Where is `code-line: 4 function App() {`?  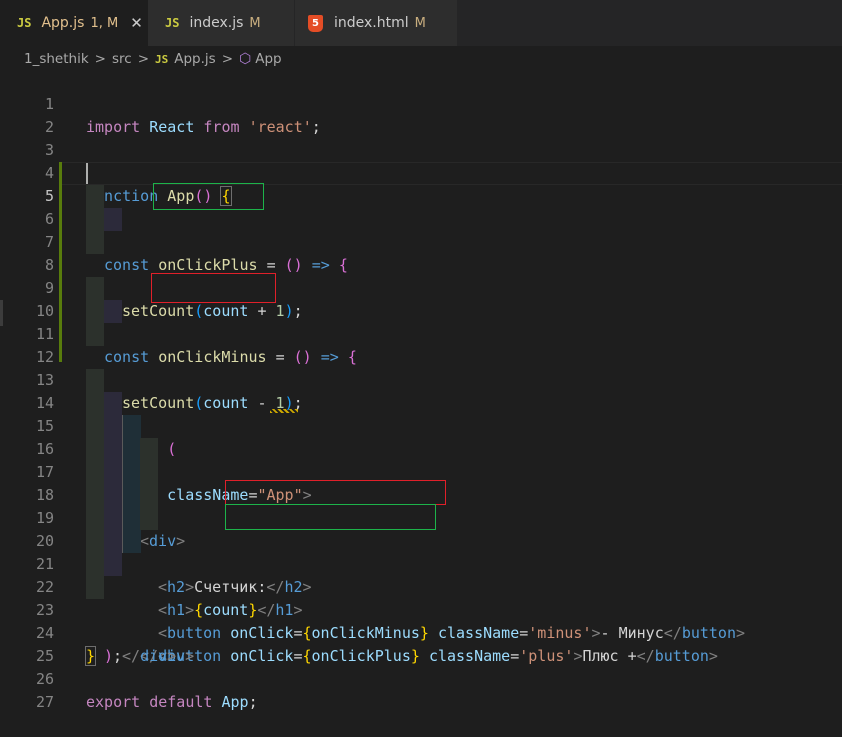 code-line: 4 function App() { is located at coordinates (421, 172).